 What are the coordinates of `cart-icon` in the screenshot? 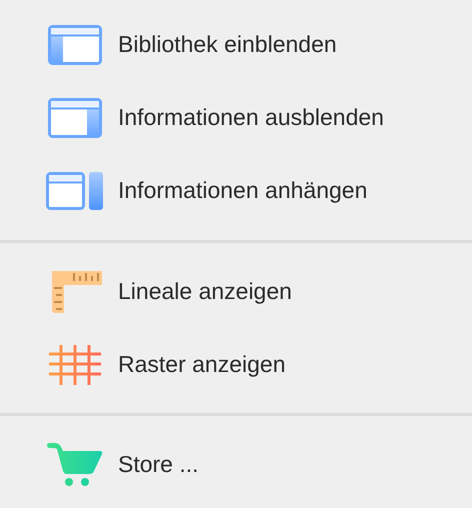 It's located at (75, 464).